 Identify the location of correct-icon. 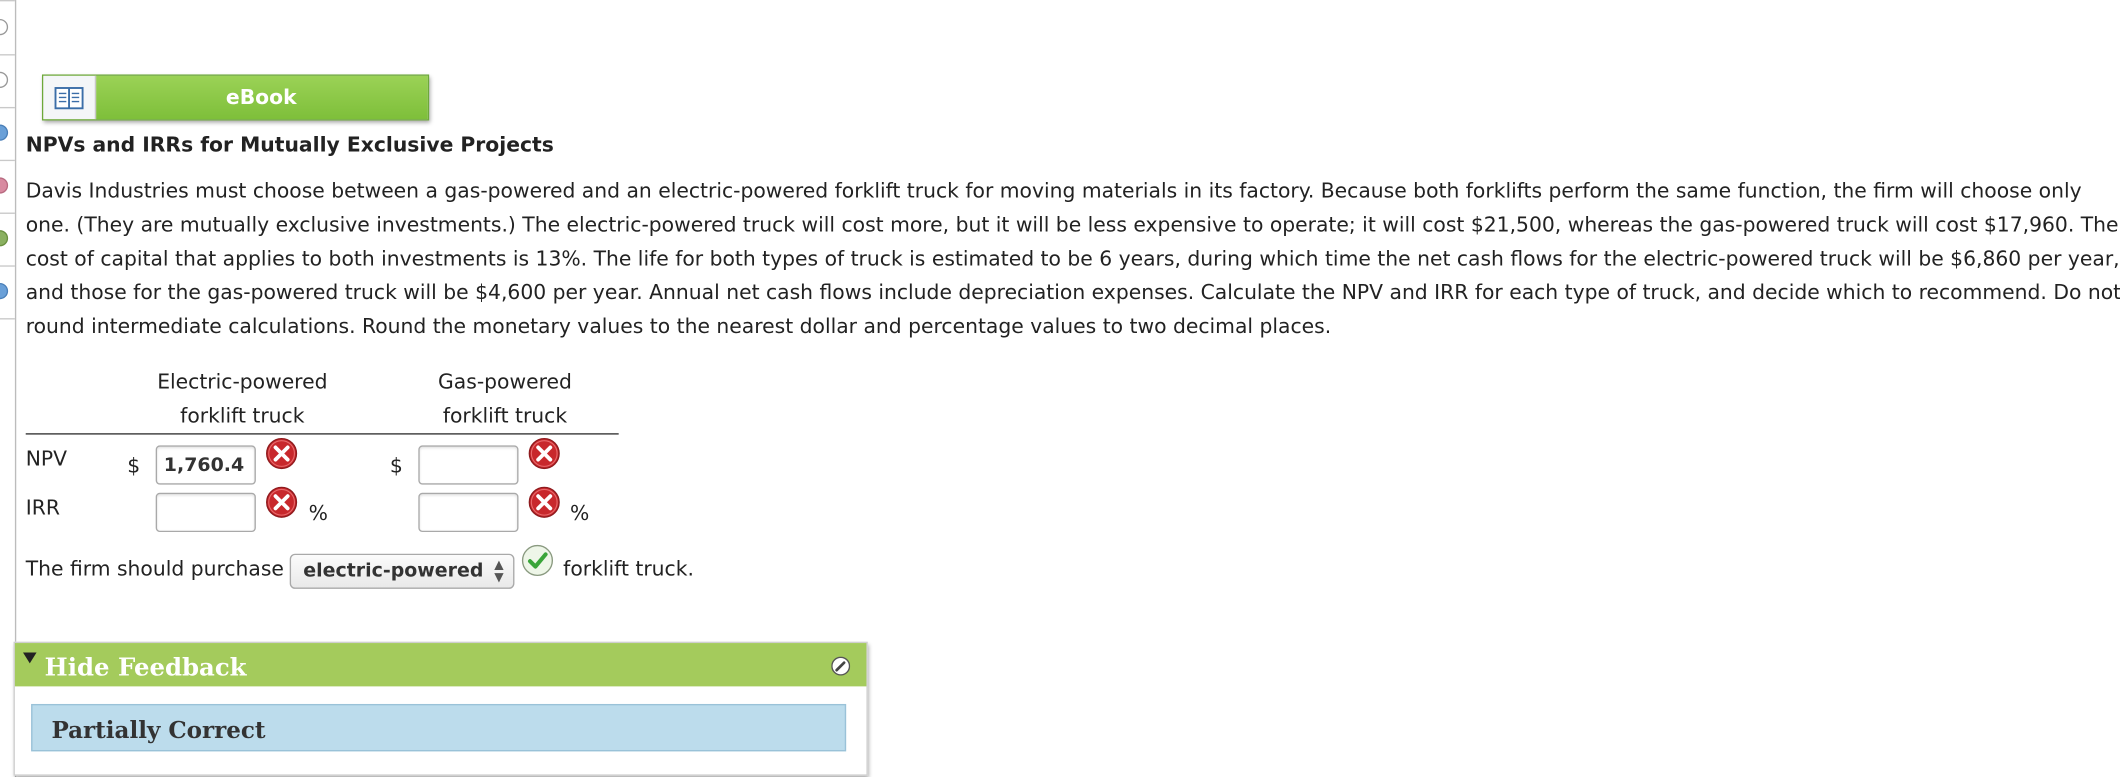
(537, 560).